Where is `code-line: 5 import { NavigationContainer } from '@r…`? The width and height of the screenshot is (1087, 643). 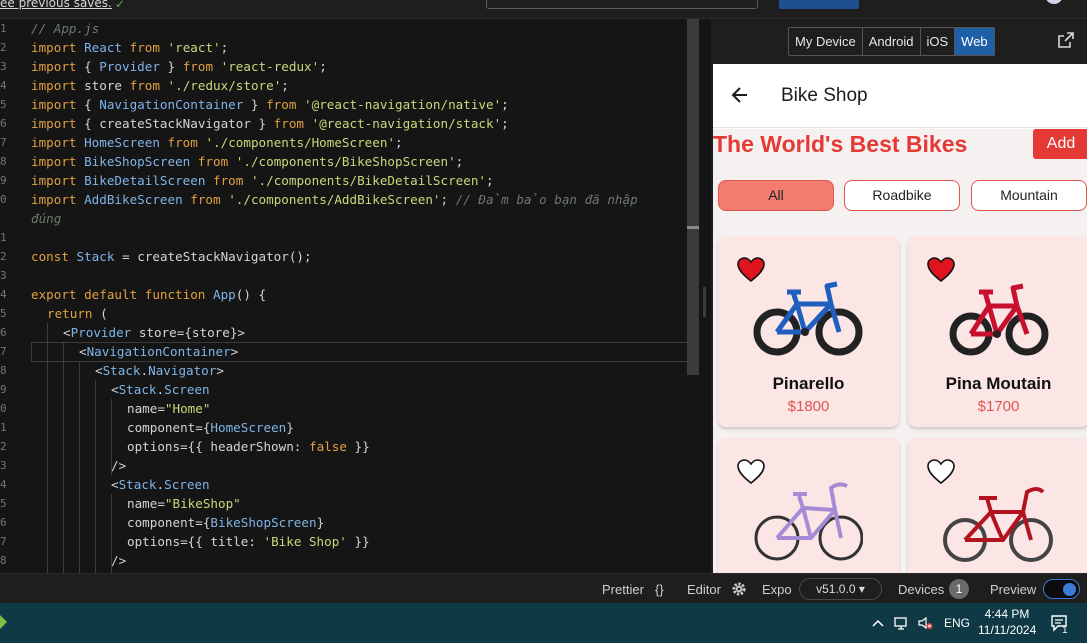
code-line: 5 import { NavigationContainer } from '@r… is located at coordinates (355, 104).